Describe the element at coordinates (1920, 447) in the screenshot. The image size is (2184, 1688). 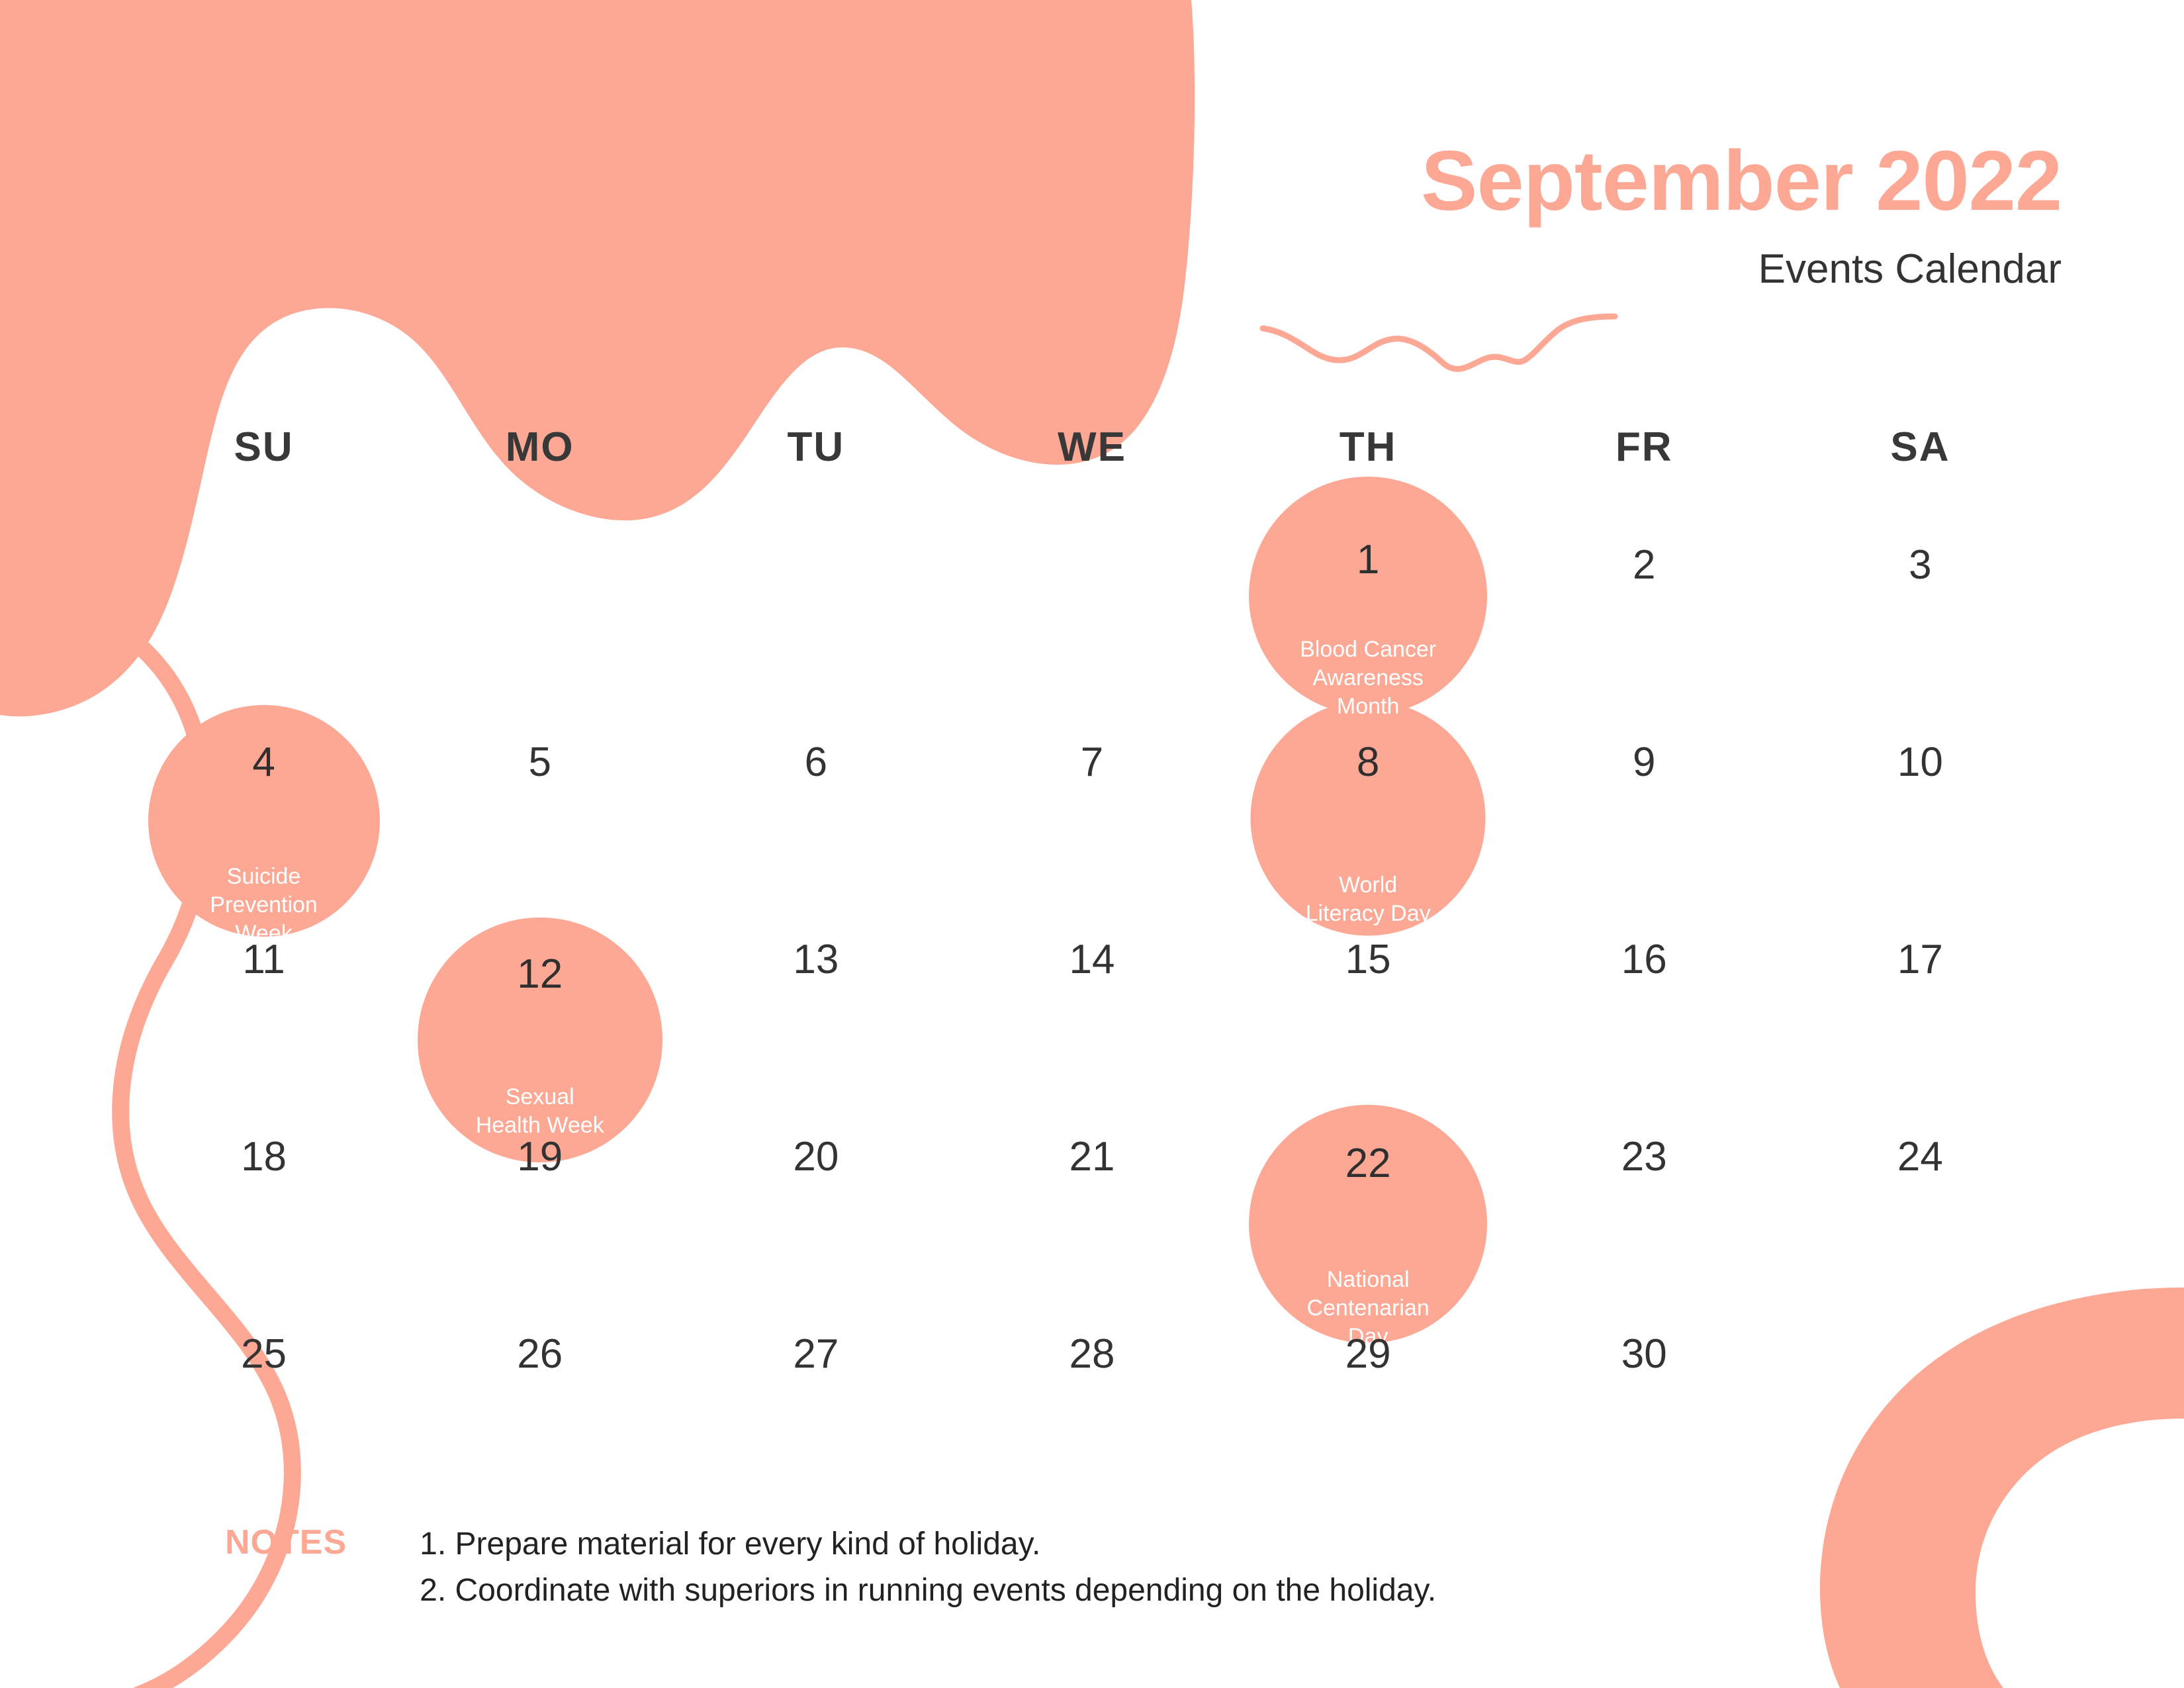
I see `weekday-label-sa: SA` at that location.